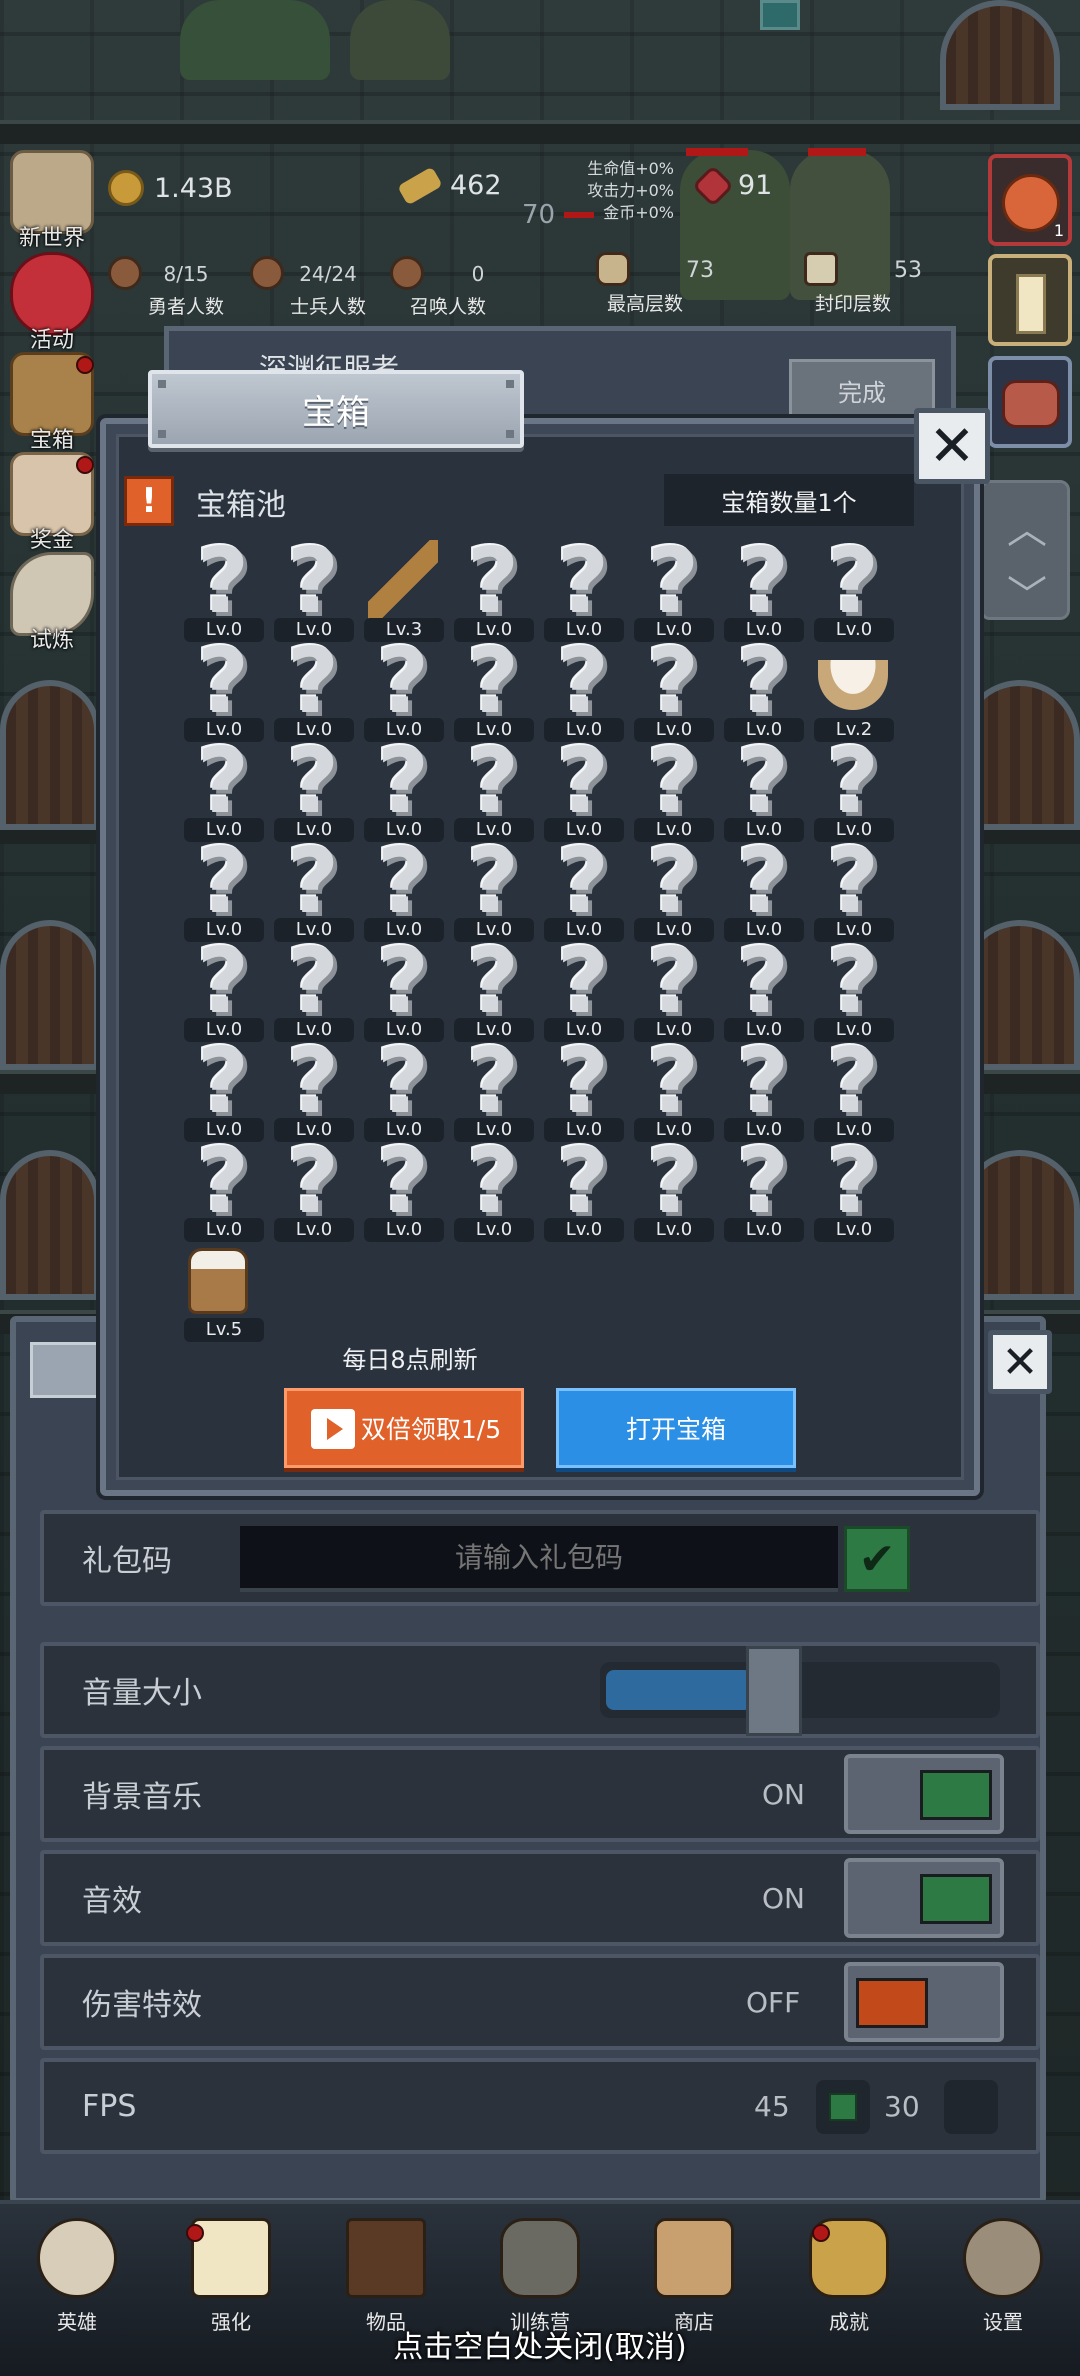 The height and width of the screenshot is (2376, 1080). I want to click on fps-45-radio, so click(843, 2107).